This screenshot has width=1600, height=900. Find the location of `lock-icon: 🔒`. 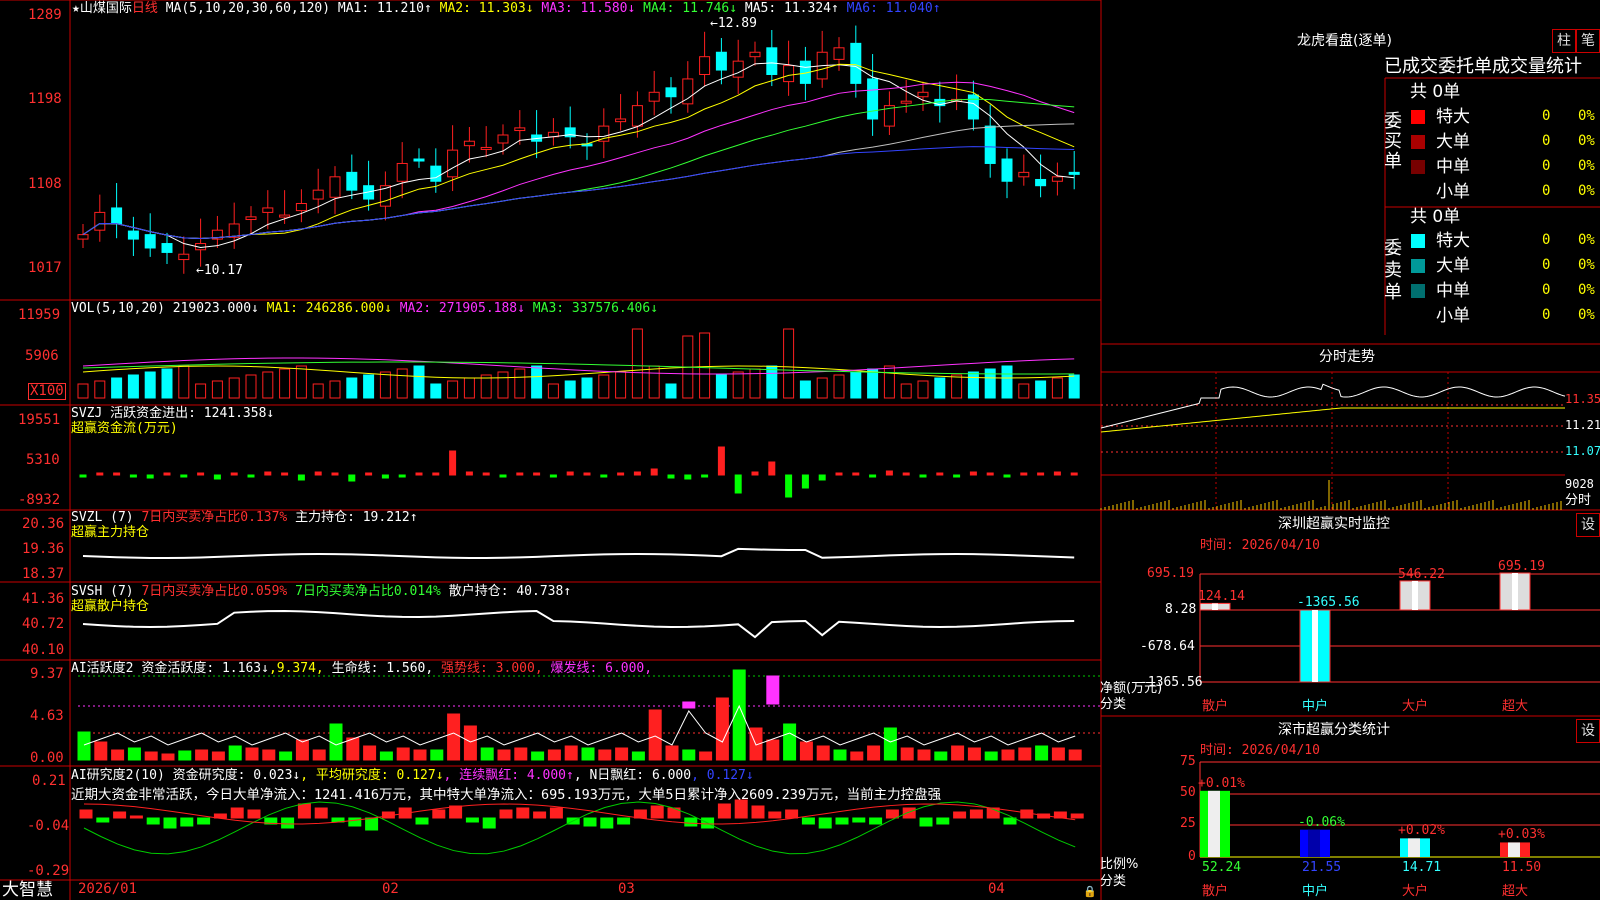

lock-icon: 🔒 is located at coordinates (1090, 891).